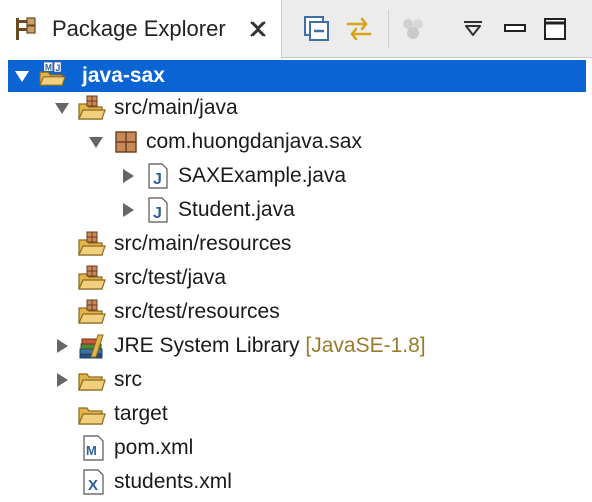  I want to click on tree-item-student: J Student.java, so click(297, 210).